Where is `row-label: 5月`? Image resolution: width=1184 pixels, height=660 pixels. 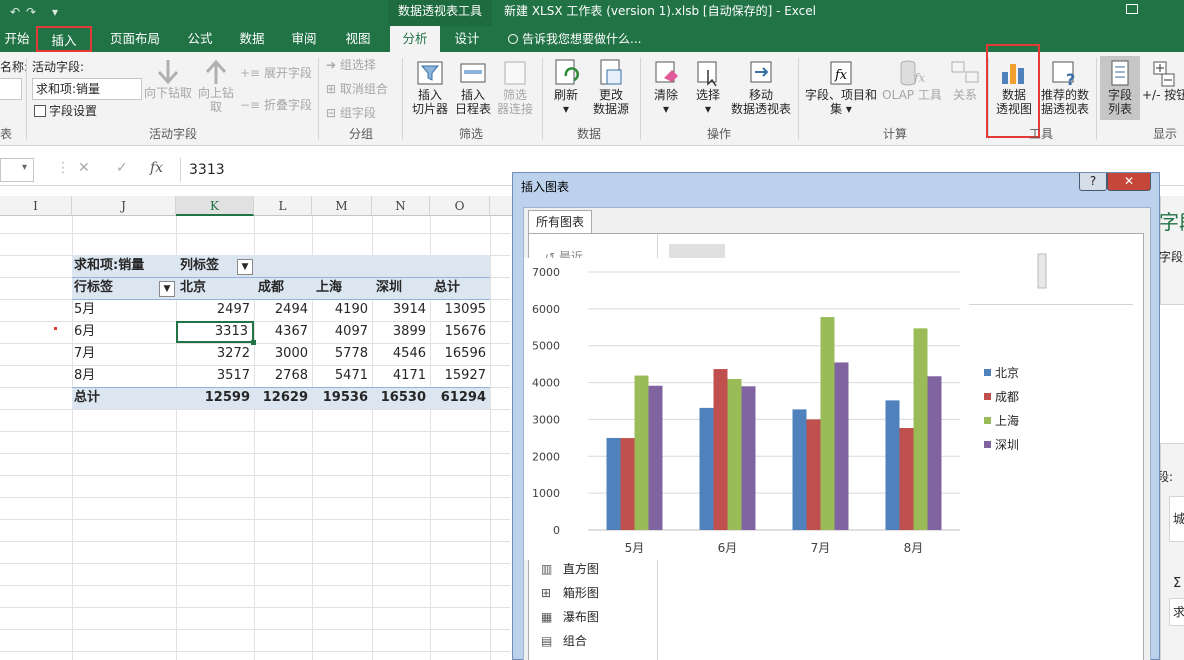 row-label: 5月 is located at coordinates (85, 309).